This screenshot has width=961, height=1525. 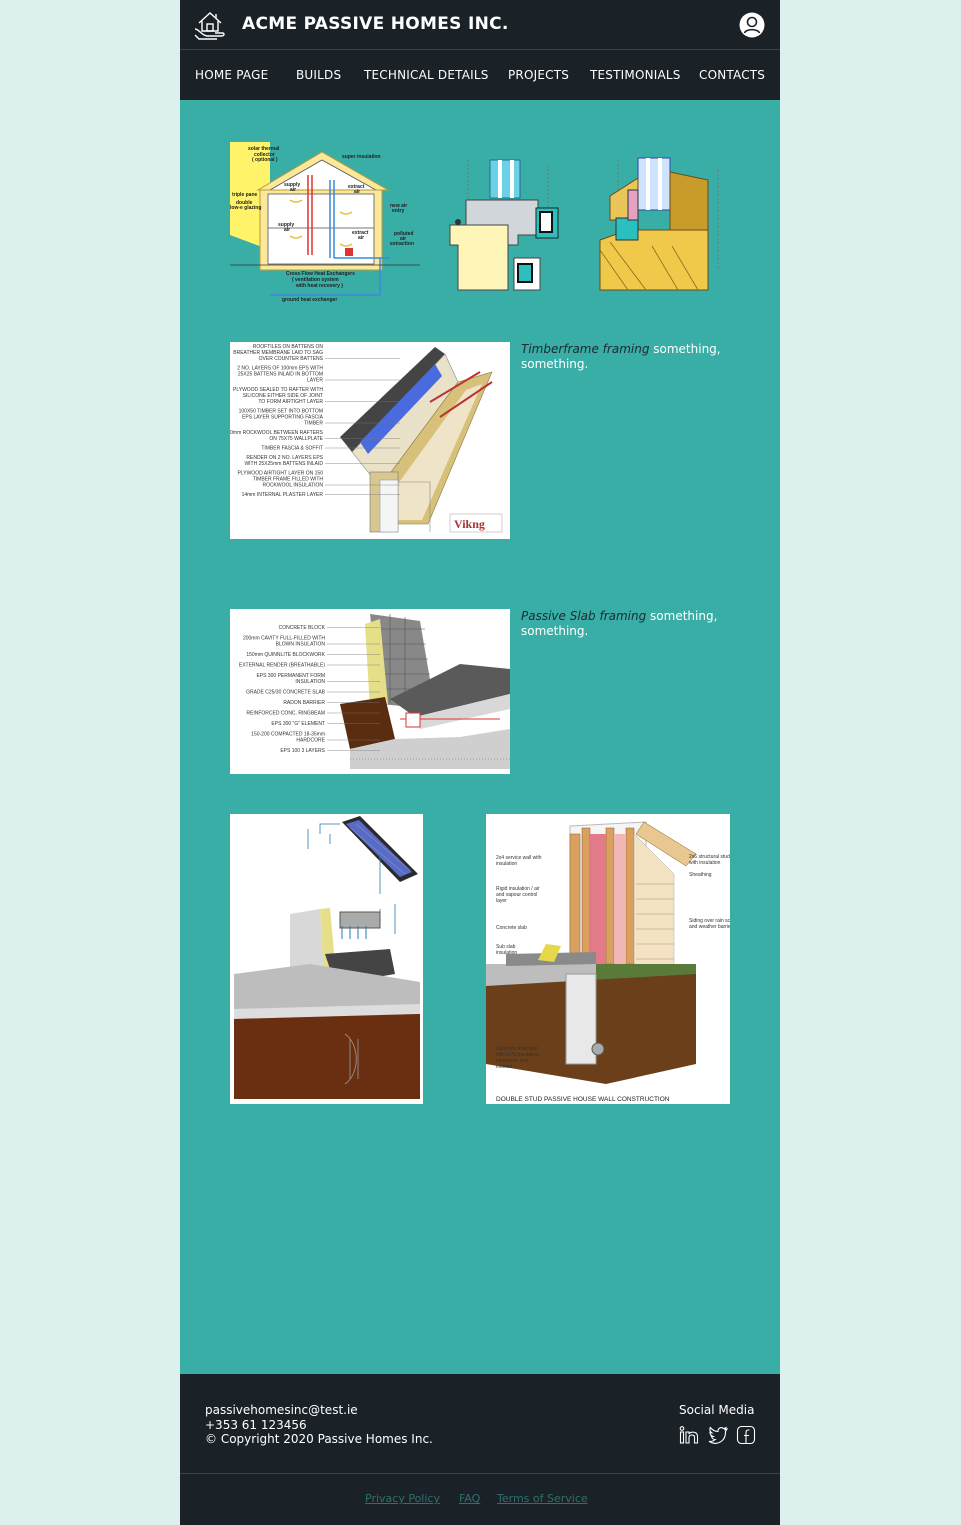 What do you see at coordinates (505, 225) in the screenshot?
I see `window-section-alu-diagram` at bounding box center [505, 225].